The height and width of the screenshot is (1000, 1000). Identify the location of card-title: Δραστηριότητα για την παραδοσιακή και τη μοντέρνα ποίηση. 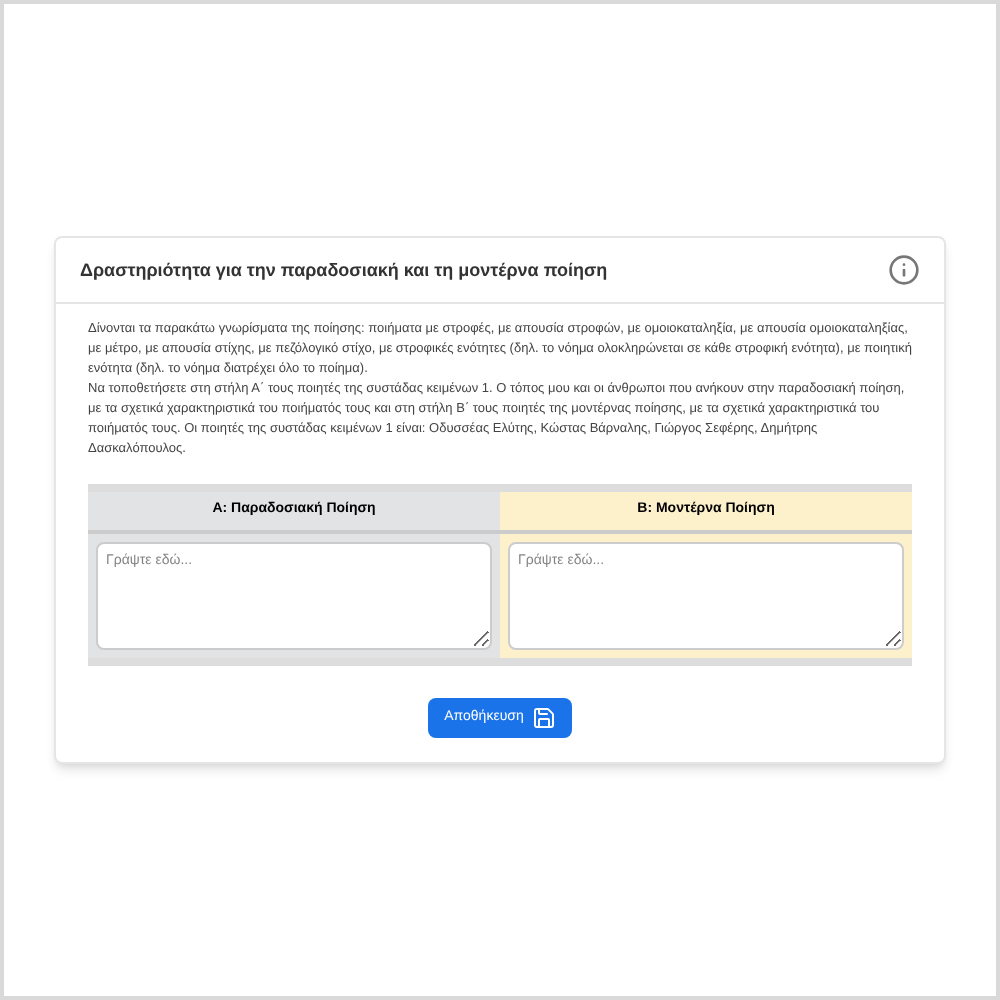
(344, 270).